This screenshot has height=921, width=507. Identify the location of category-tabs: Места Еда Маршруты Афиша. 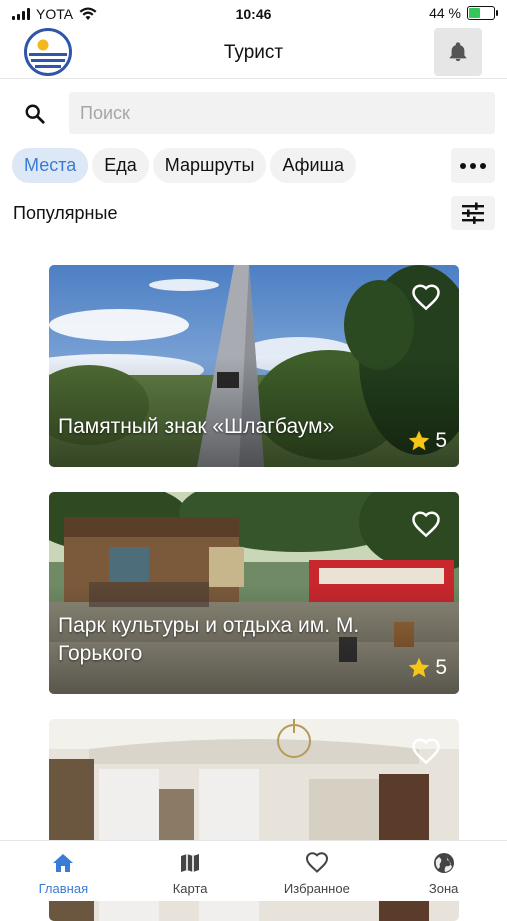
(184, 165).